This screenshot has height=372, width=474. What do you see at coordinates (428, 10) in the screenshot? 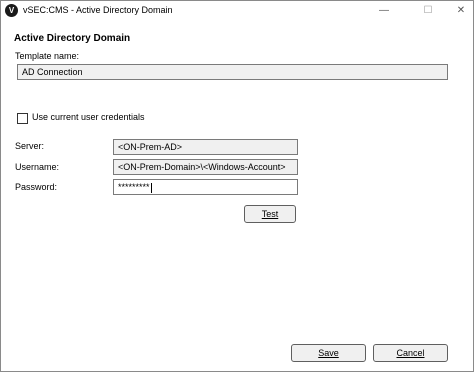
I see `maximize-icon: ☐` at bounding box center [428, 10].